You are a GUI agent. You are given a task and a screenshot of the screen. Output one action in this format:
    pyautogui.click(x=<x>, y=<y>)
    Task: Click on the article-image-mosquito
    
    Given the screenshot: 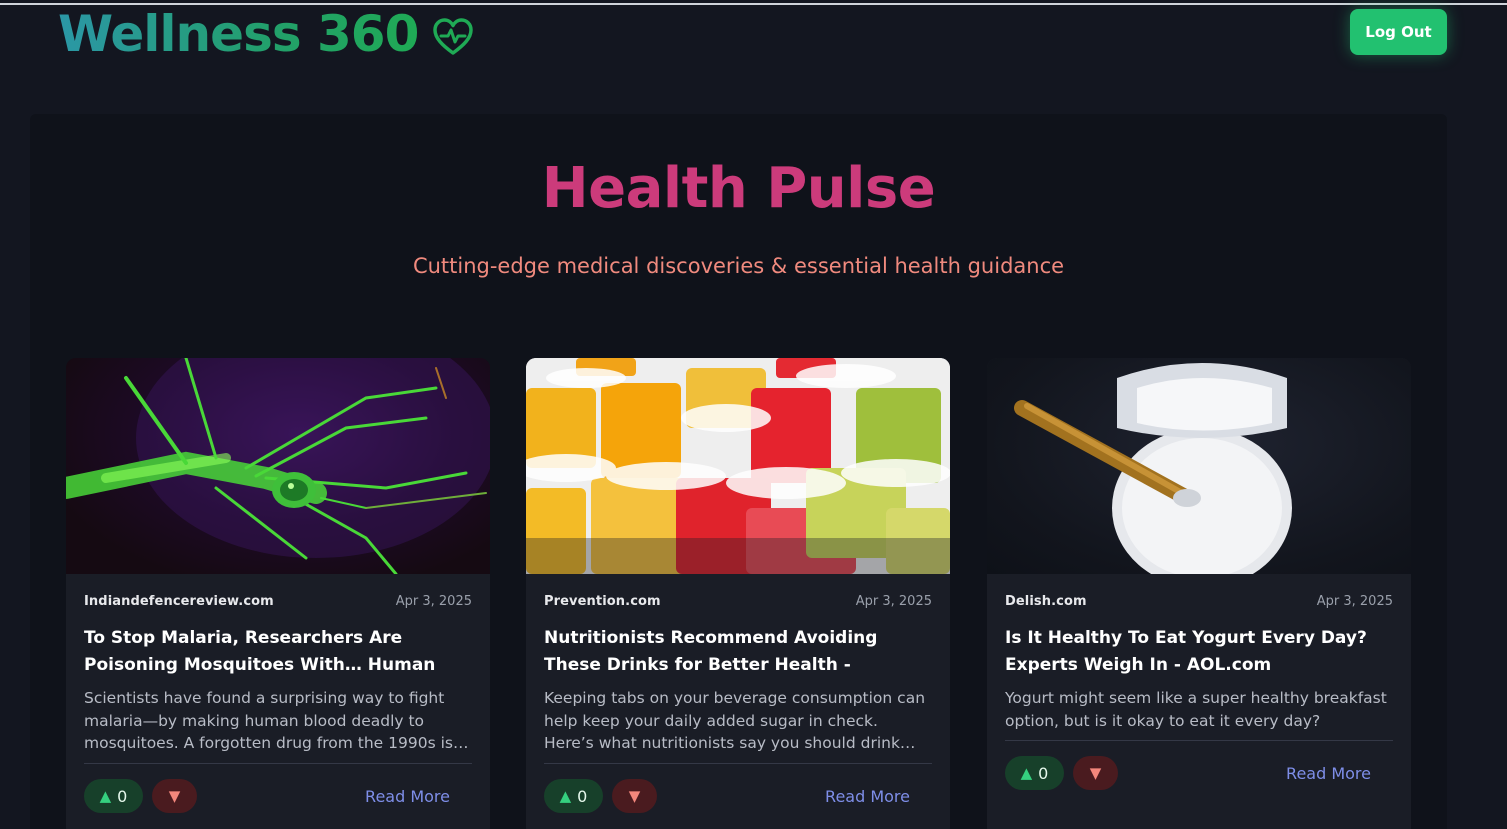 What is the action you would take?
    pyautogui.click(x=278, y=466)
    